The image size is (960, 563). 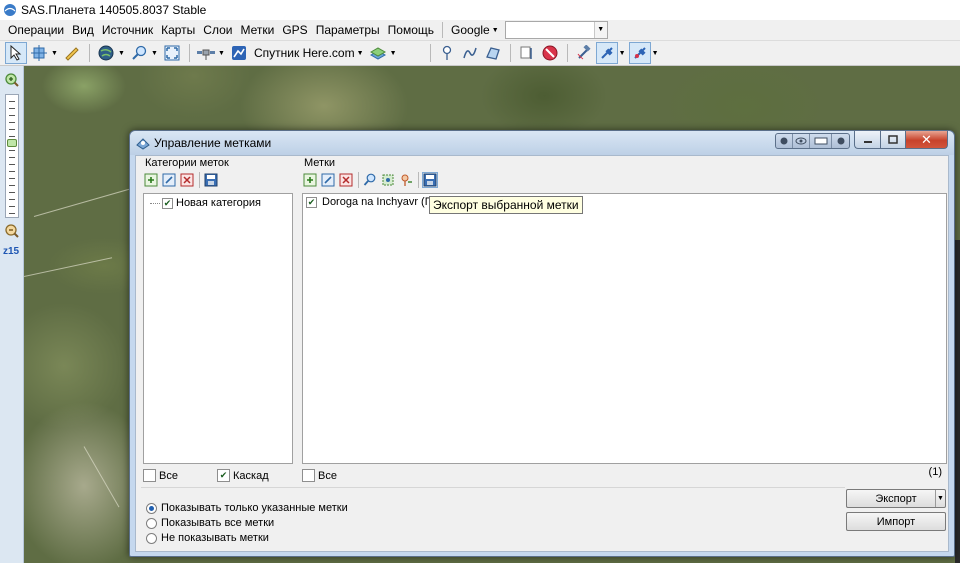 What do you see at coordinates (218, 328) in the screenshot?
I see `categories-tree: ✔ Новая категория` at bounding box center [218, 328].